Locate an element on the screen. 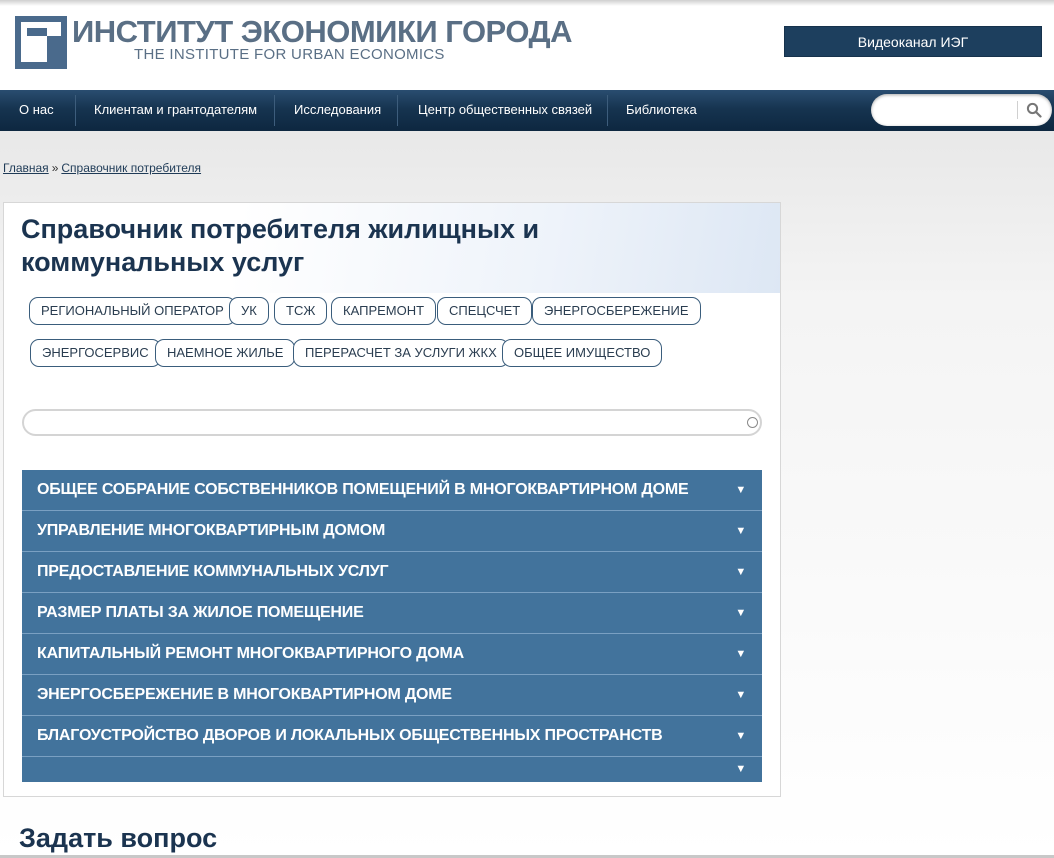 Image resolution: width=1054 pixels, height=858 pixels. accordion-item-label: КАПИТАЛЬНЫЙ РЕМОНТ МНОГОКВАРТИРНОГО ДОМА is located at coordinates (251, 653).